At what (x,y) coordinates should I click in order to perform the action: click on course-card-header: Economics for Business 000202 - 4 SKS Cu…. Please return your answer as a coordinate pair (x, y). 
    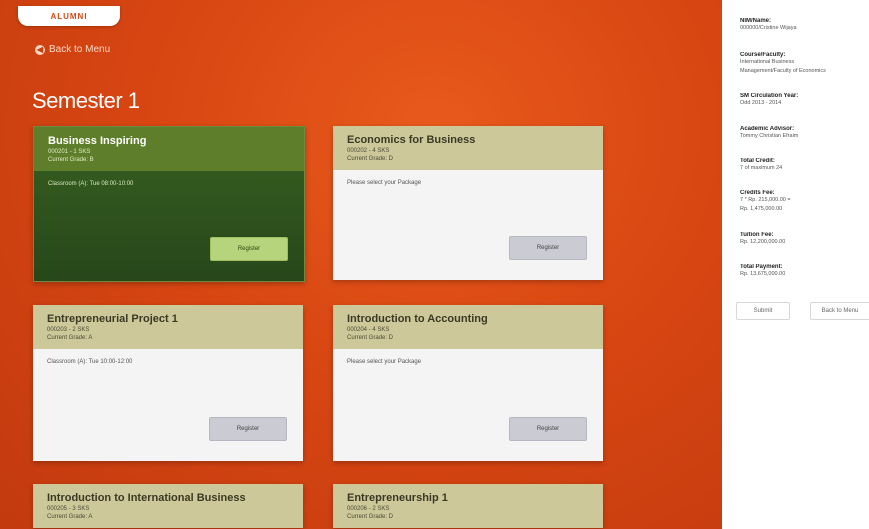
    Looking at the image, I should click on (468, 148).